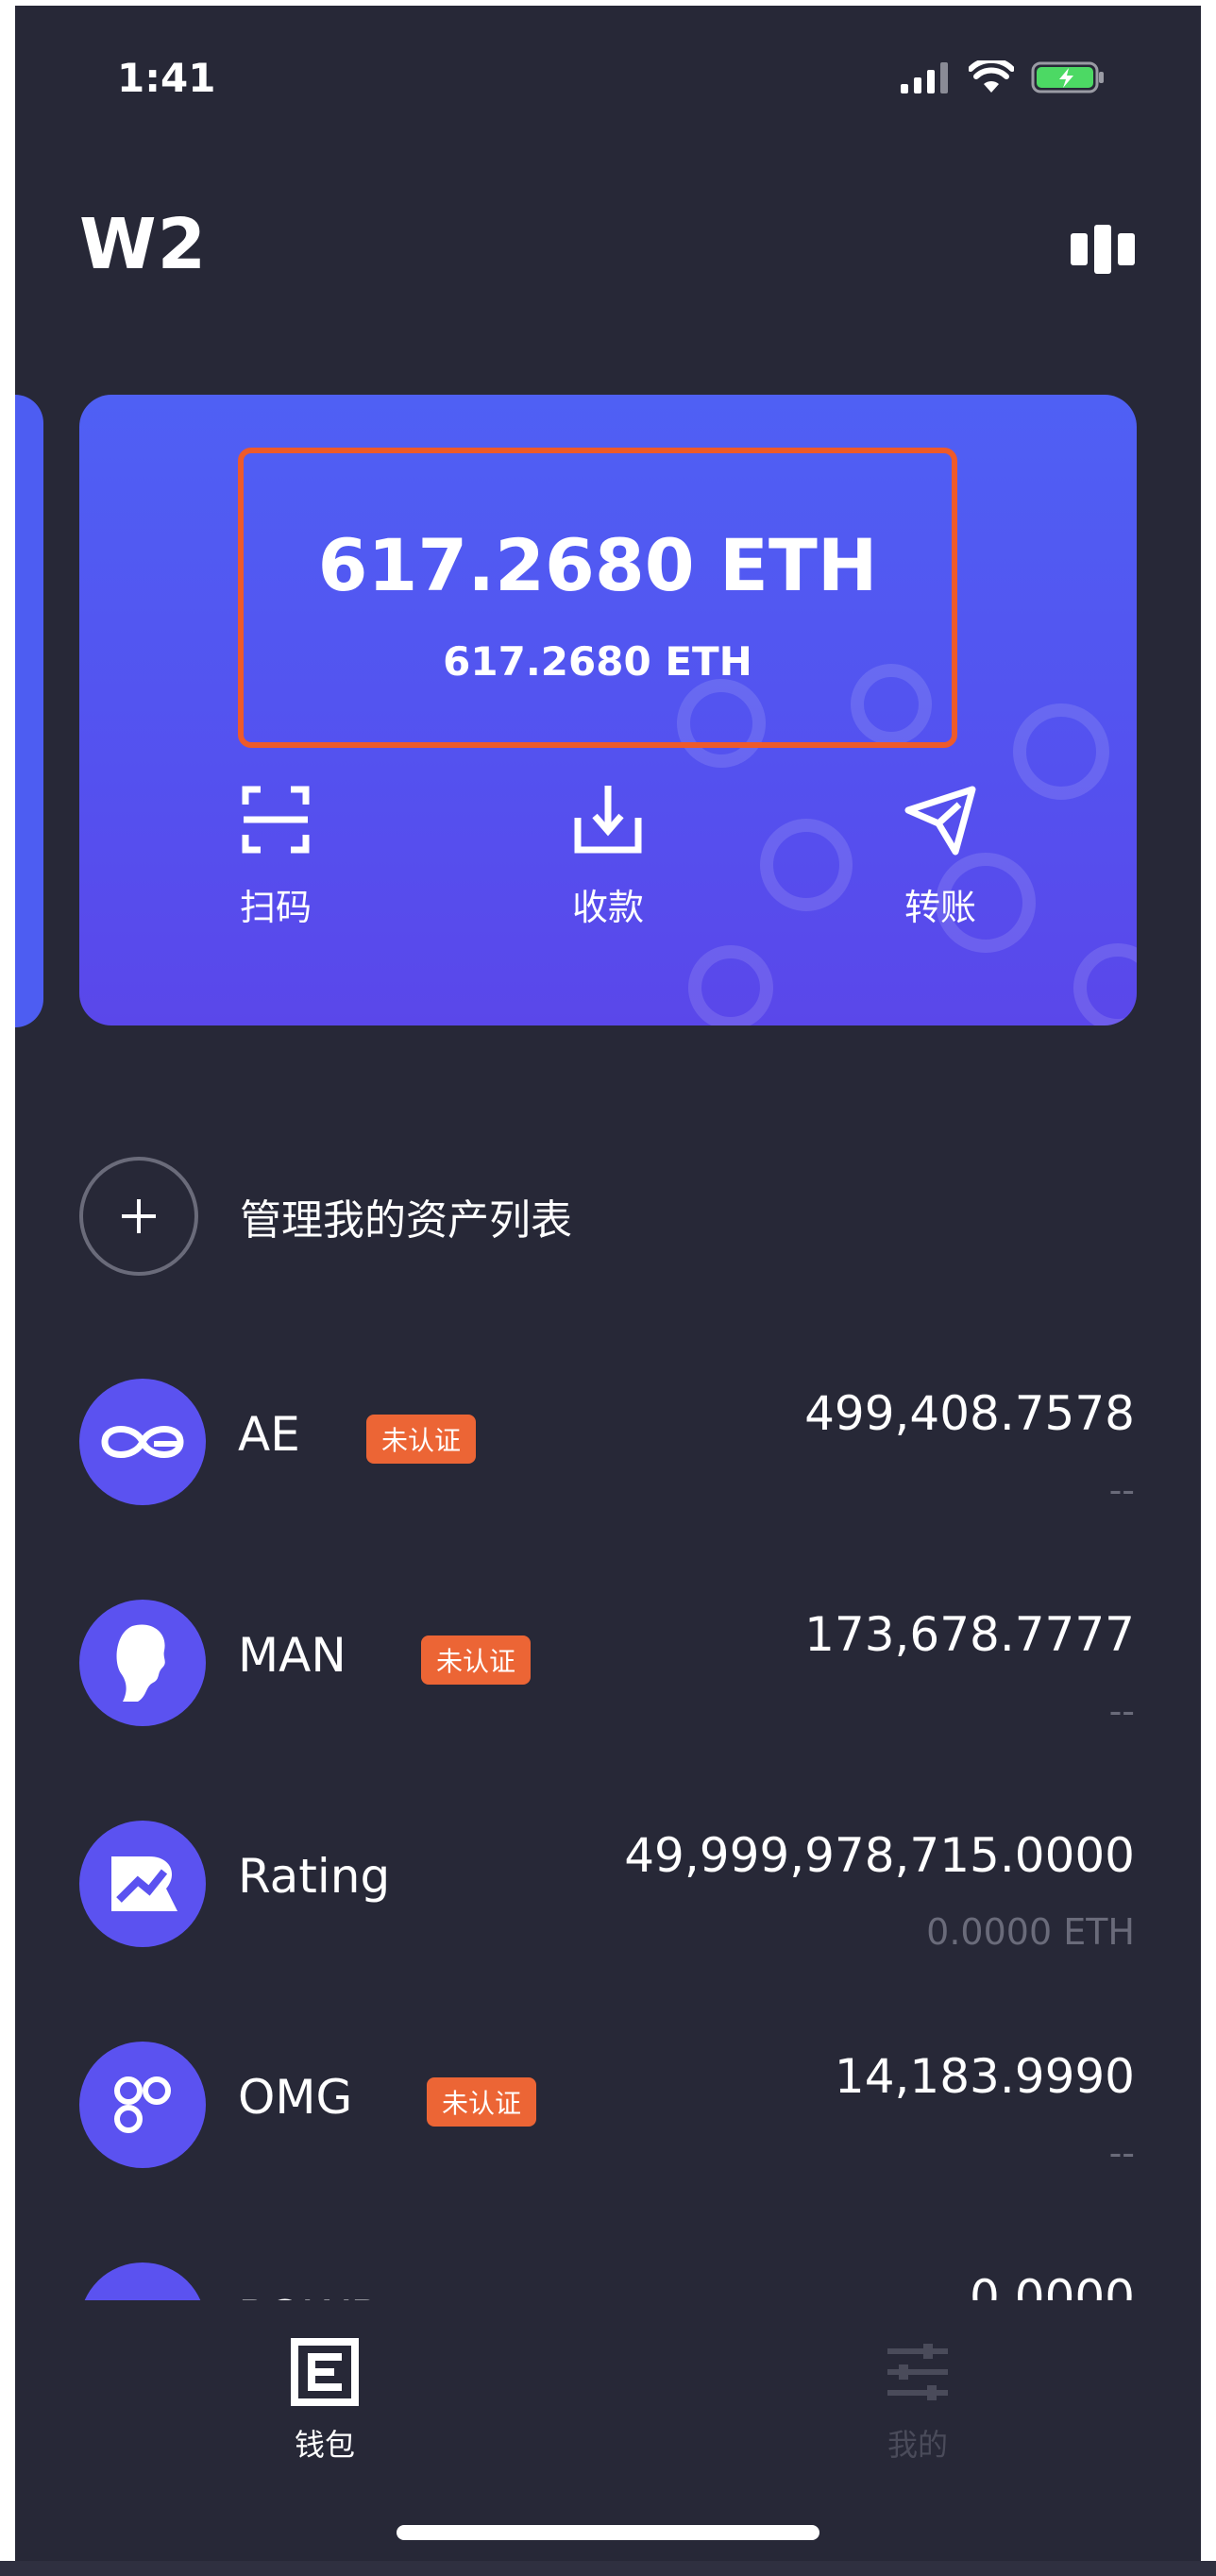  Describe the element at coordinates (314, 1876) in the screenshot. I see `asset-name: Rating` at that location.